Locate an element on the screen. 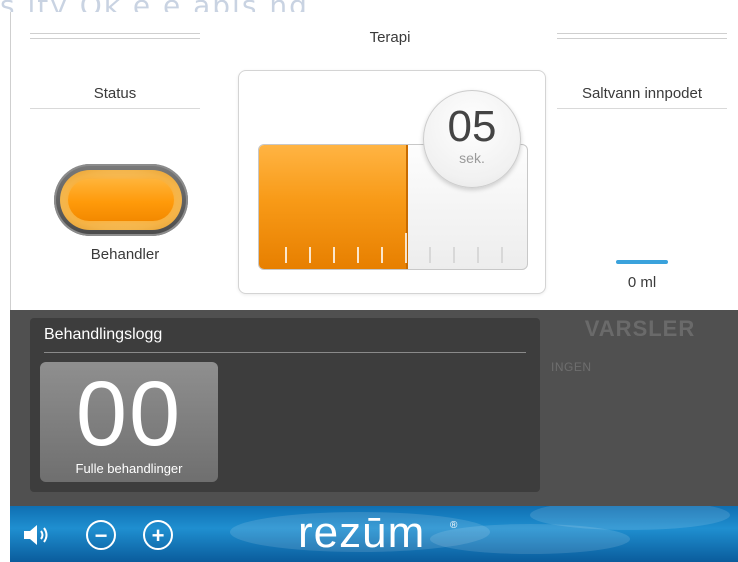 This screenshot has width=738, height=562. saline-value: 0 ml is located at coordinates (642, 282).